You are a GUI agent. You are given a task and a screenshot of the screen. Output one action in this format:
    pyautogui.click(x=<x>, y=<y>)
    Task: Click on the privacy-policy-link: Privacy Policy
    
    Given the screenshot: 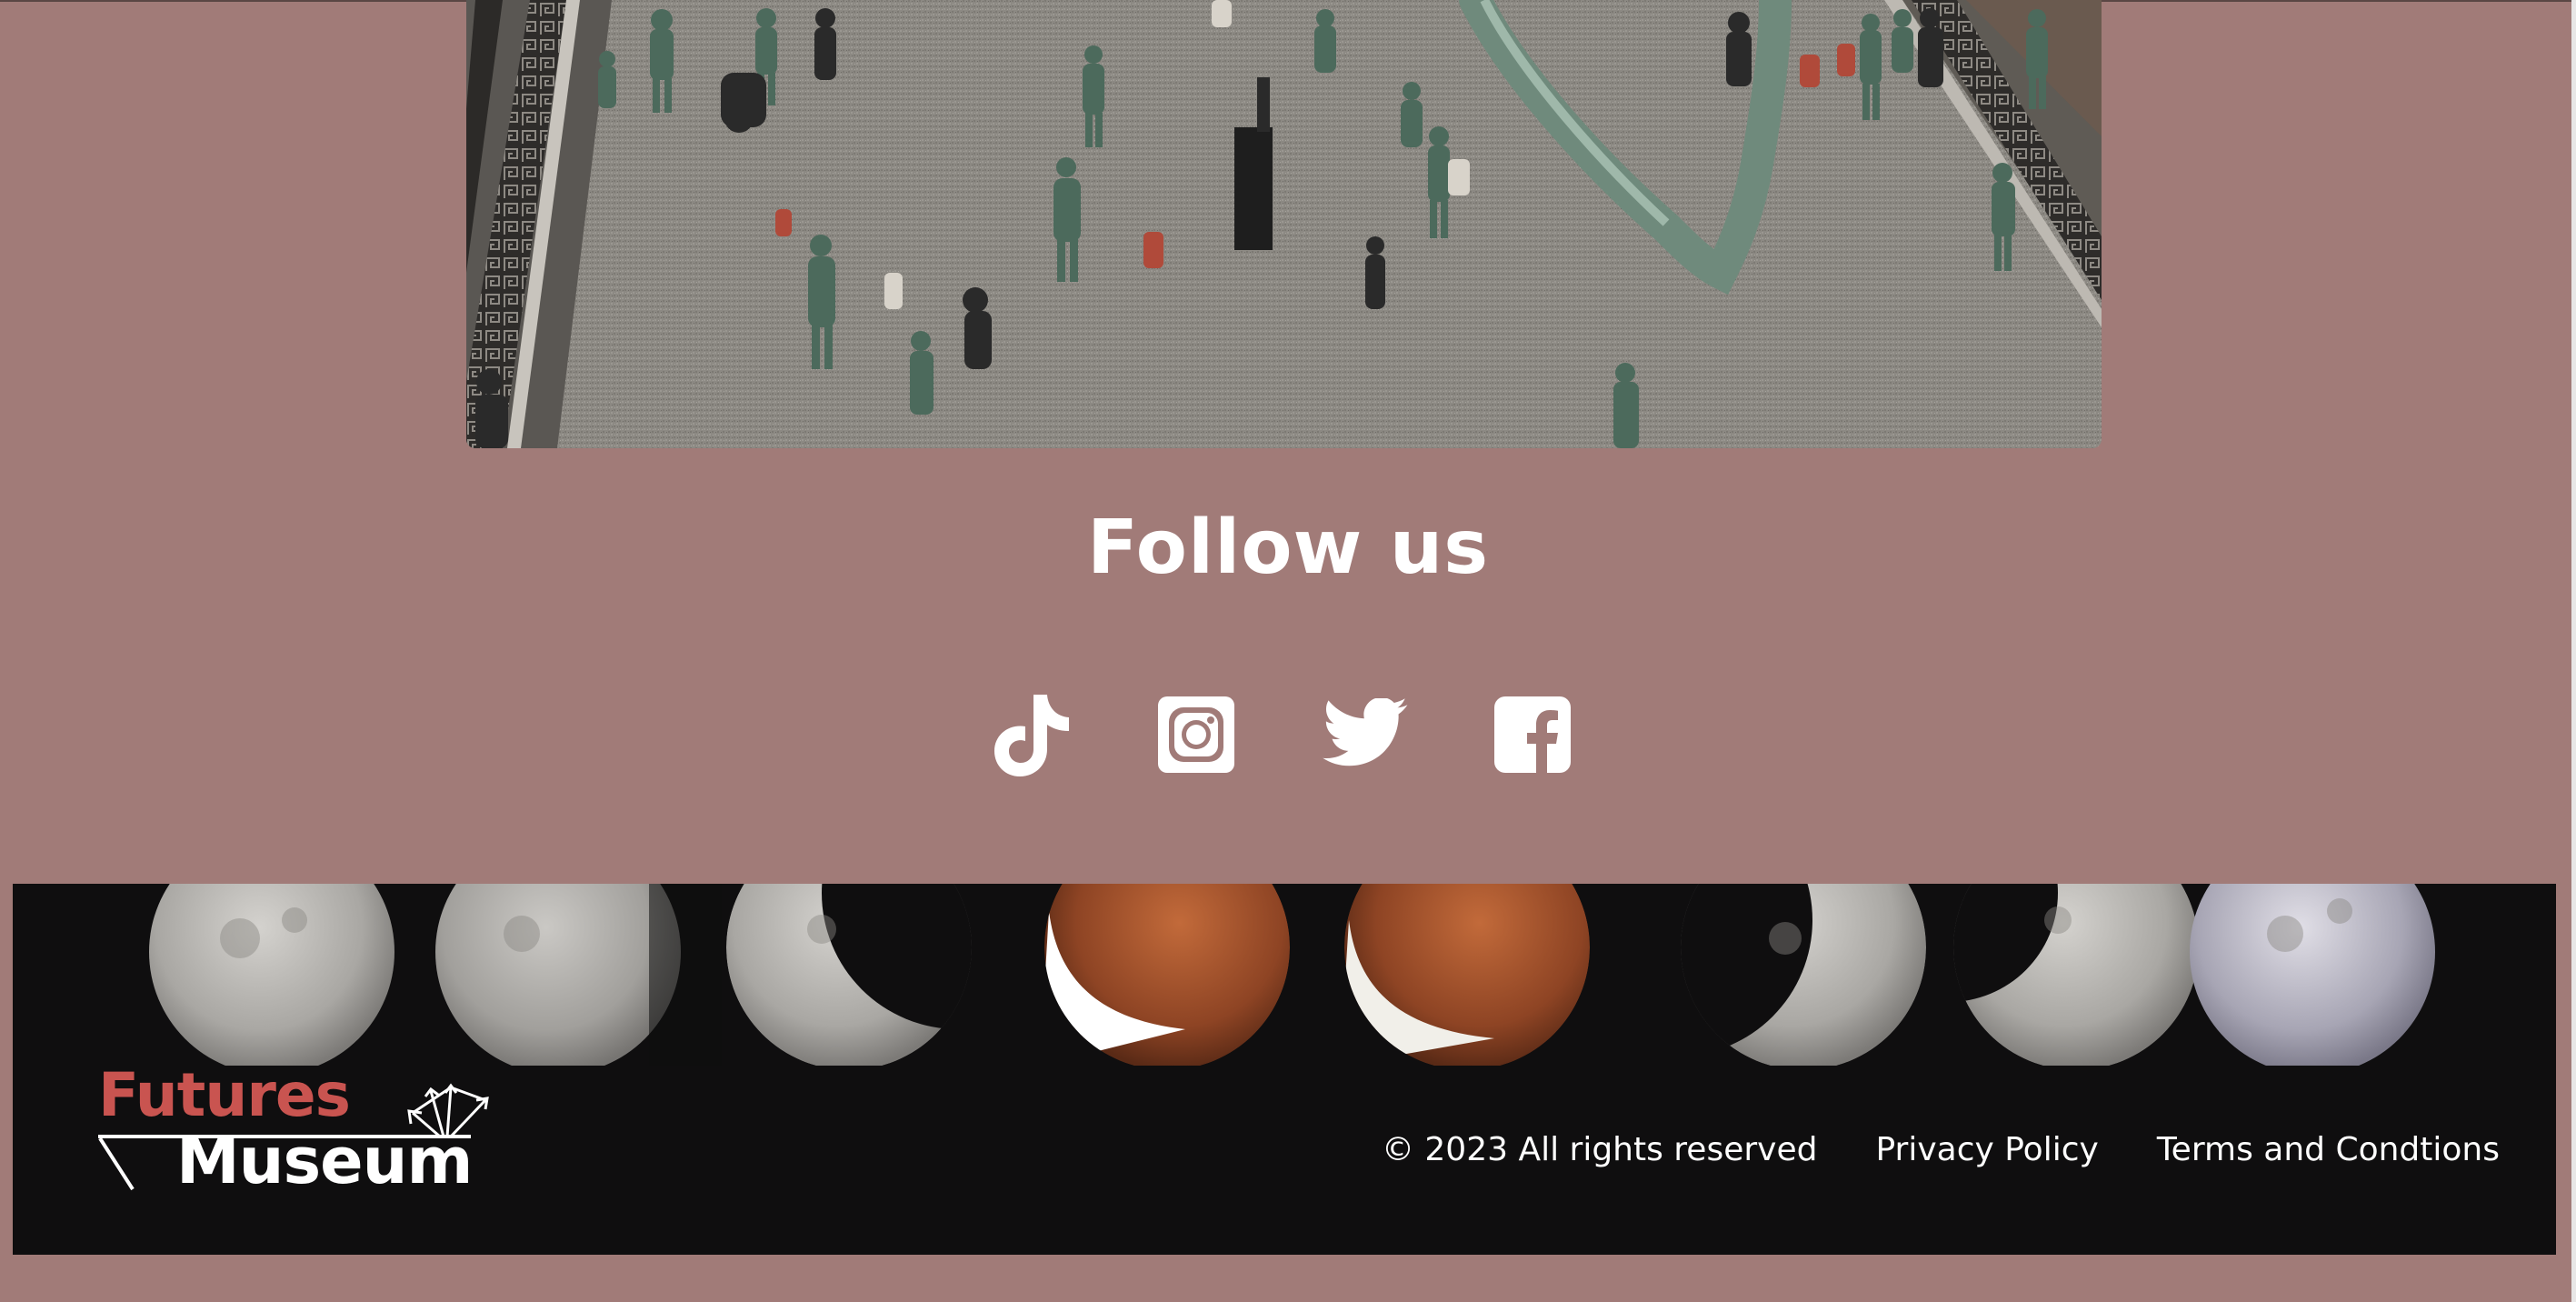 What is the action you would take?
    pyautogui.click(x=1986, y=1149)
    